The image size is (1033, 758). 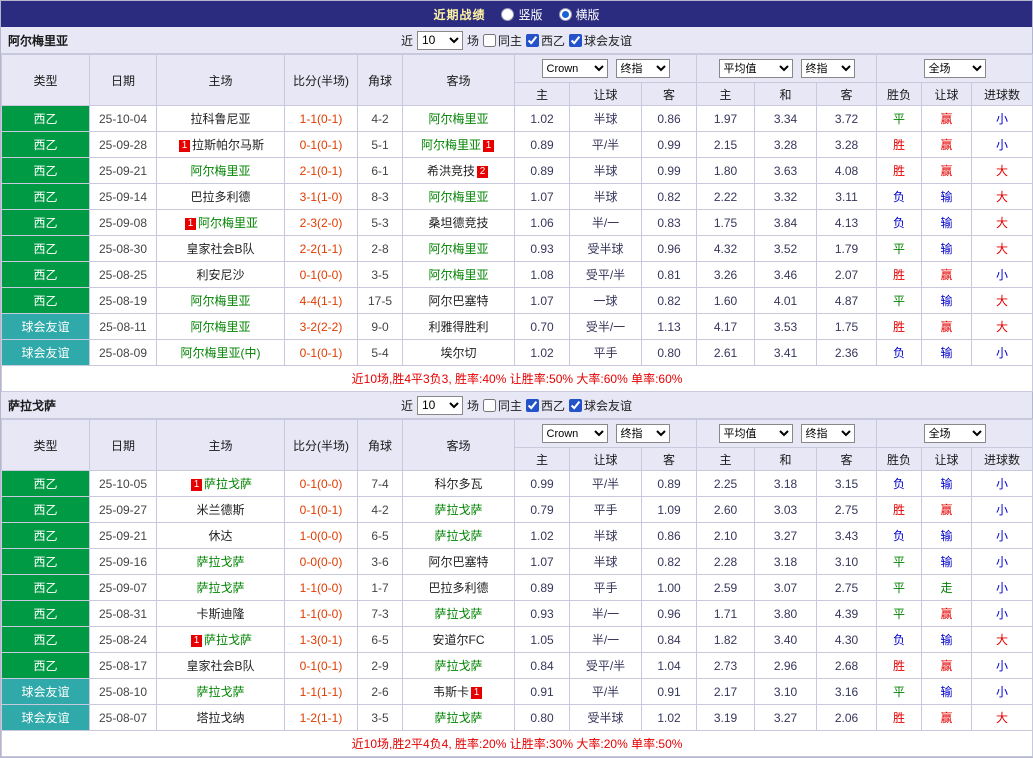 I want to click on home-team-cell: 拉科鲁尼亚, so click(x=220, y=118).